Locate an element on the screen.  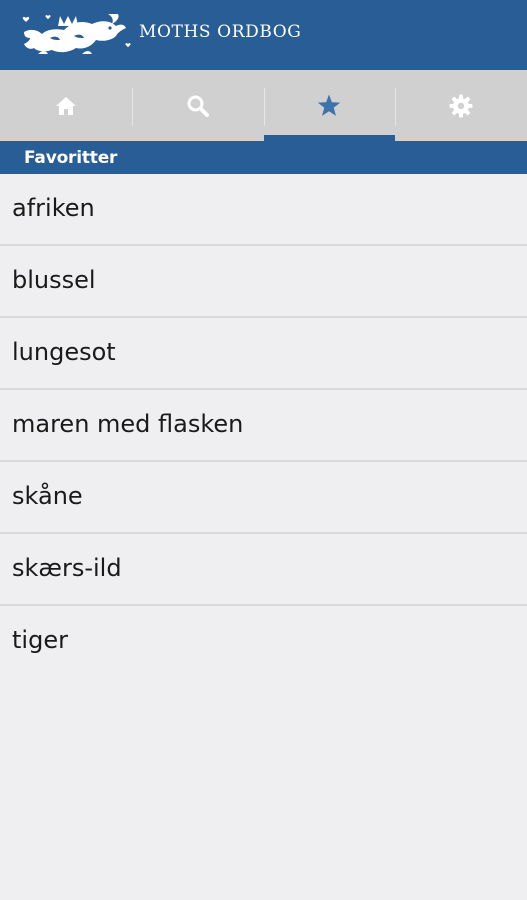
list-item-label: lungesot is located at coordinates (64, 352).